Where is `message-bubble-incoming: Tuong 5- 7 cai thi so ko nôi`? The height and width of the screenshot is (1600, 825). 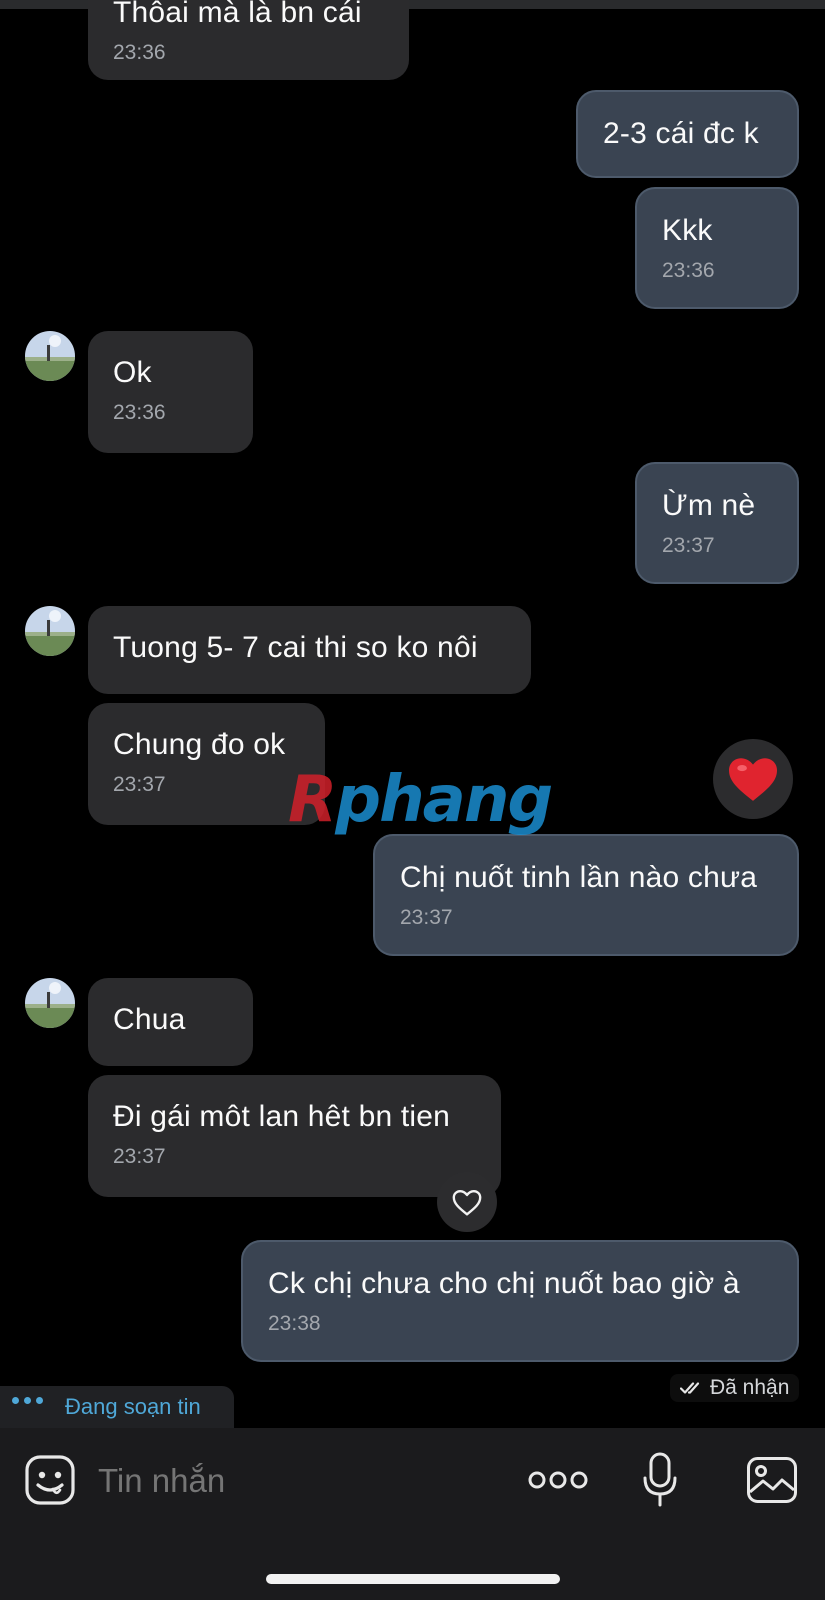 message-bubble-incoming: Tuong 5- 7 cai thi so ko nôi is located at coordinates (309, 650).